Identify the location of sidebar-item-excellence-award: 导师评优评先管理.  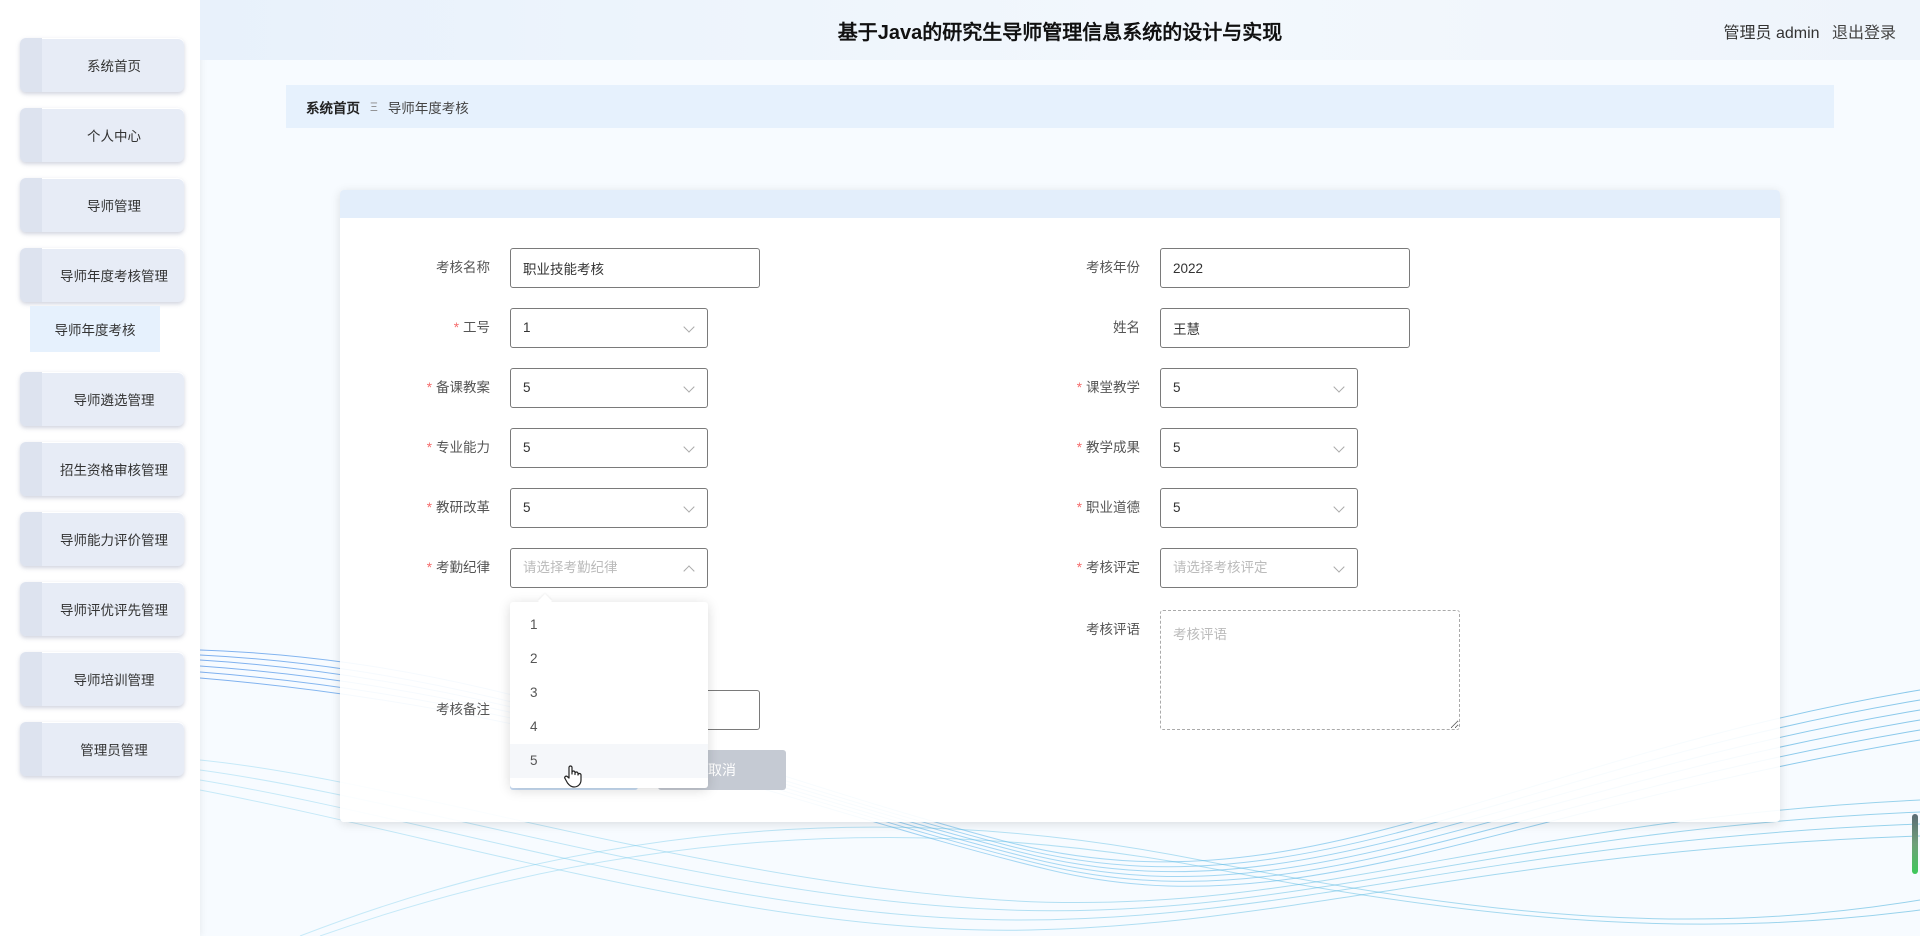
(102, 609).